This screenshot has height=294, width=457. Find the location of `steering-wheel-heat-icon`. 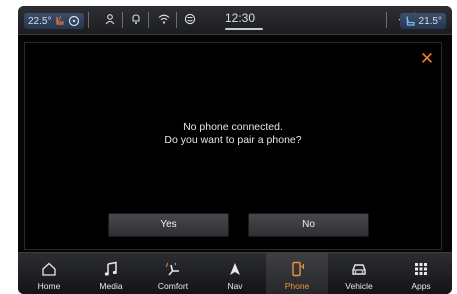

steering-wheel-heat-icon is located at coordinates (74, 21).